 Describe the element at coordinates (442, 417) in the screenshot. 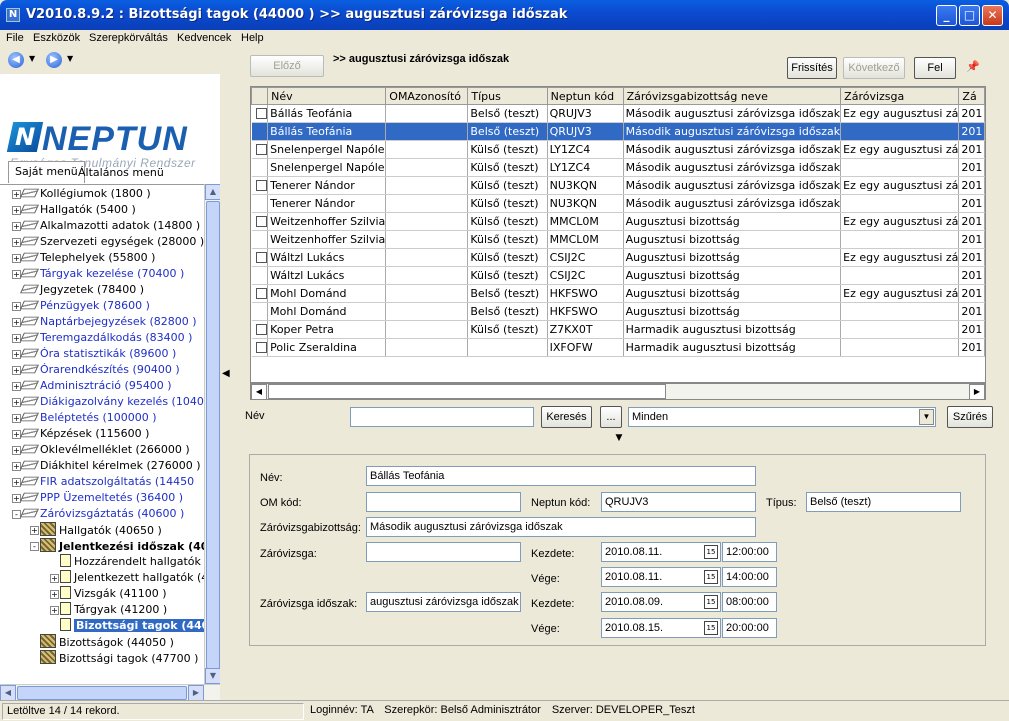

I see `search-input` at that location.